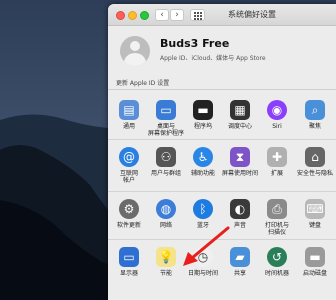 This screenshot has width=336, height=300. What do you see at coordinates (129, 209) in the screenshot?
I see `gear-icon: ⚙` at bounding box center [129, 209].